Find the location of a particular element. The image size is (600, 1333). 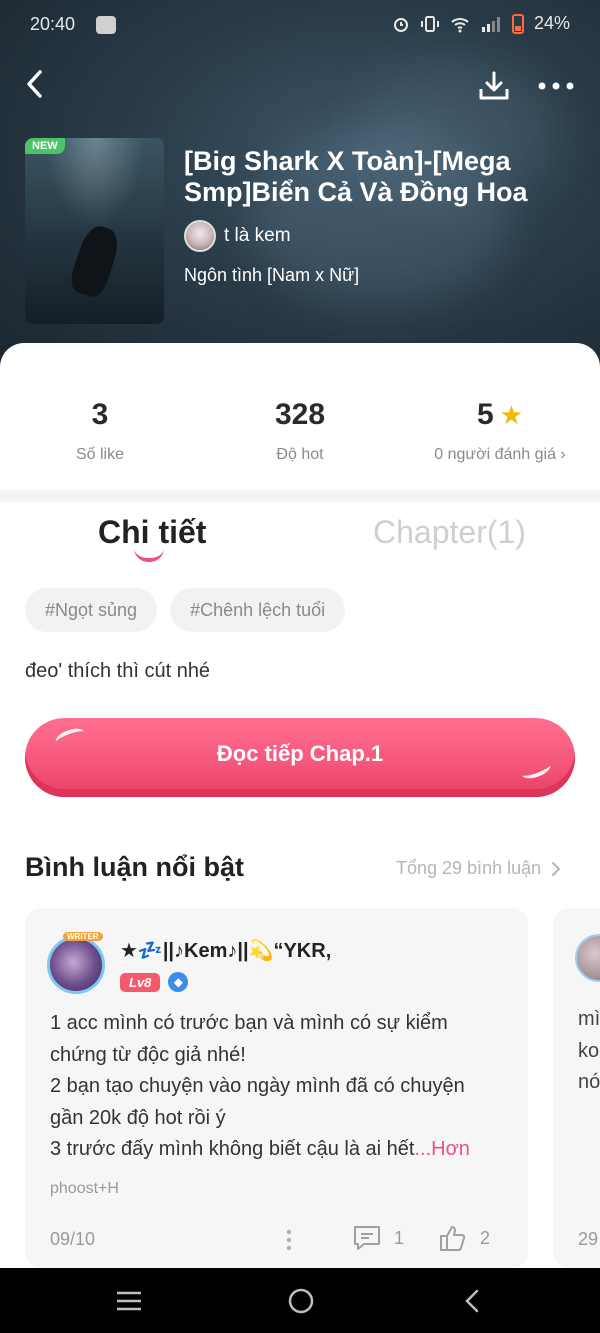

status-time: 20:40 is located at coordinates (53, 24).